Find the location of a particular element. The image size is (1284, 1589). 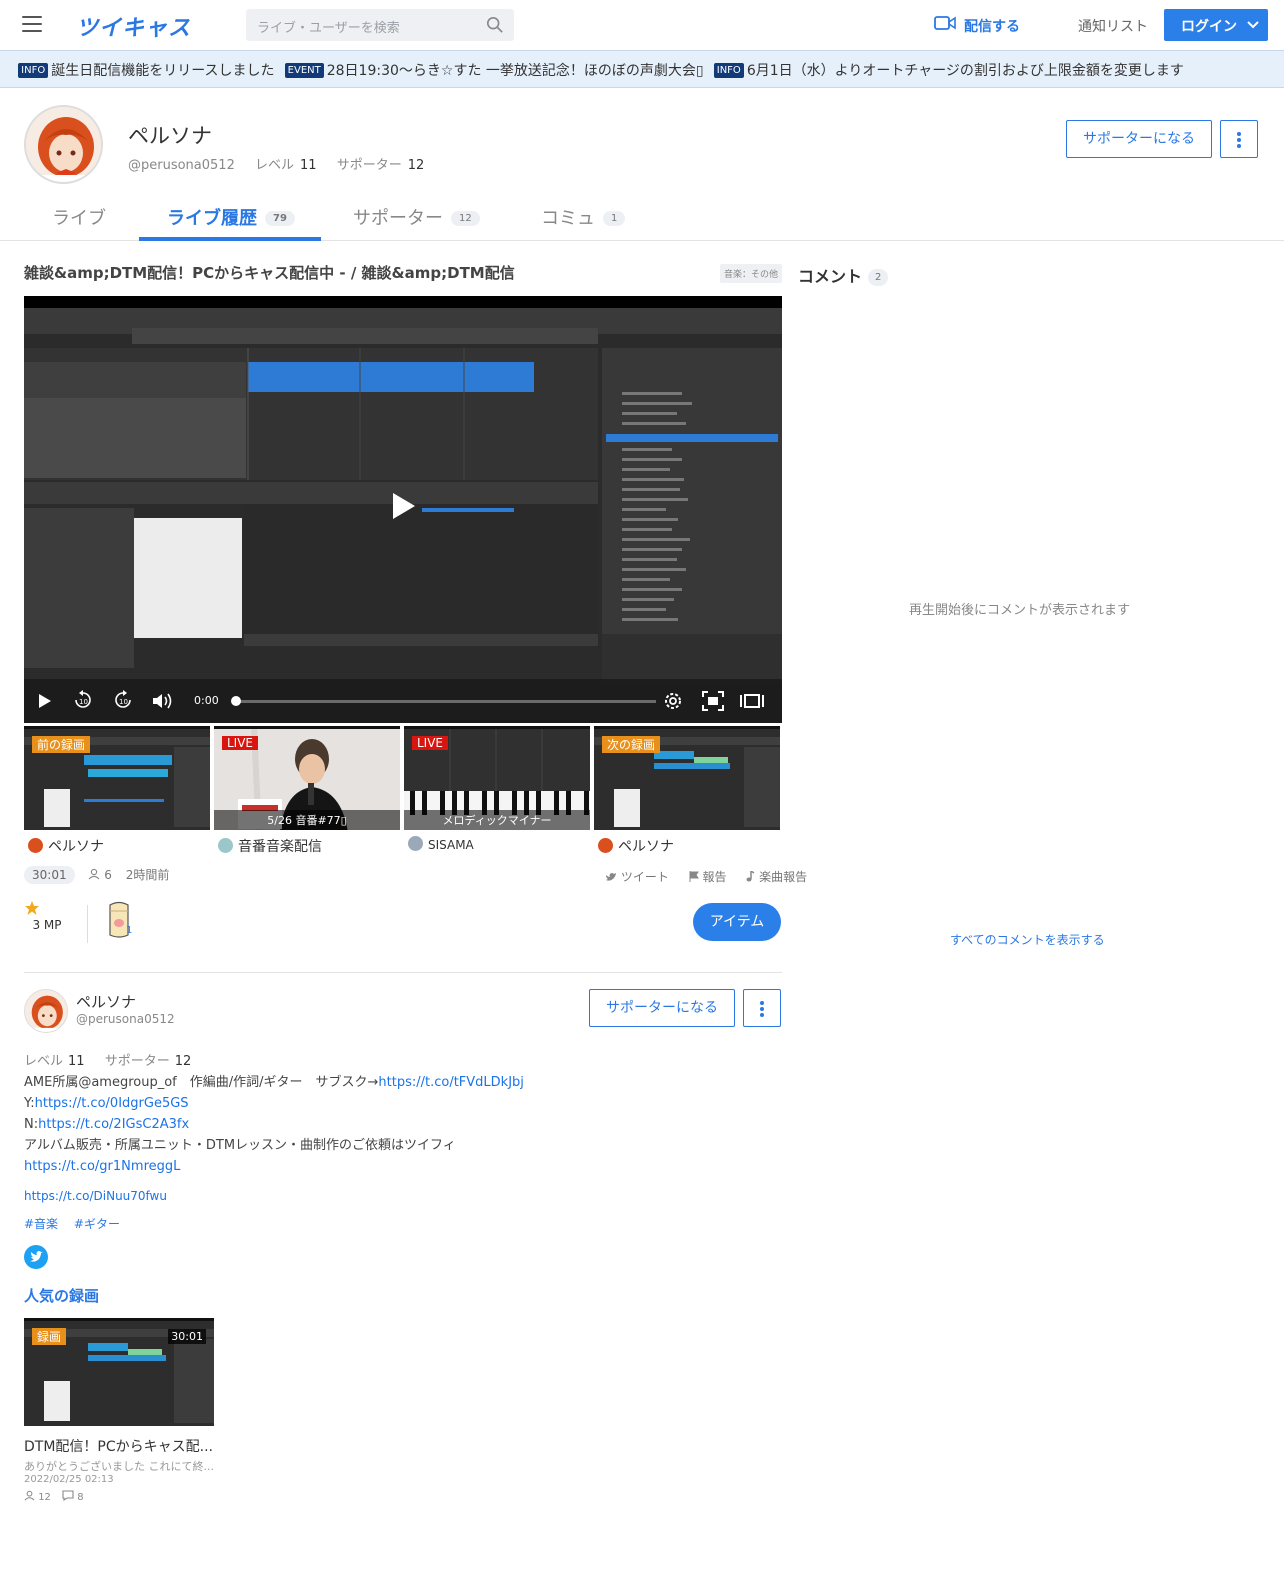

live-tag: LIVE is located at coordinates (240, 743).